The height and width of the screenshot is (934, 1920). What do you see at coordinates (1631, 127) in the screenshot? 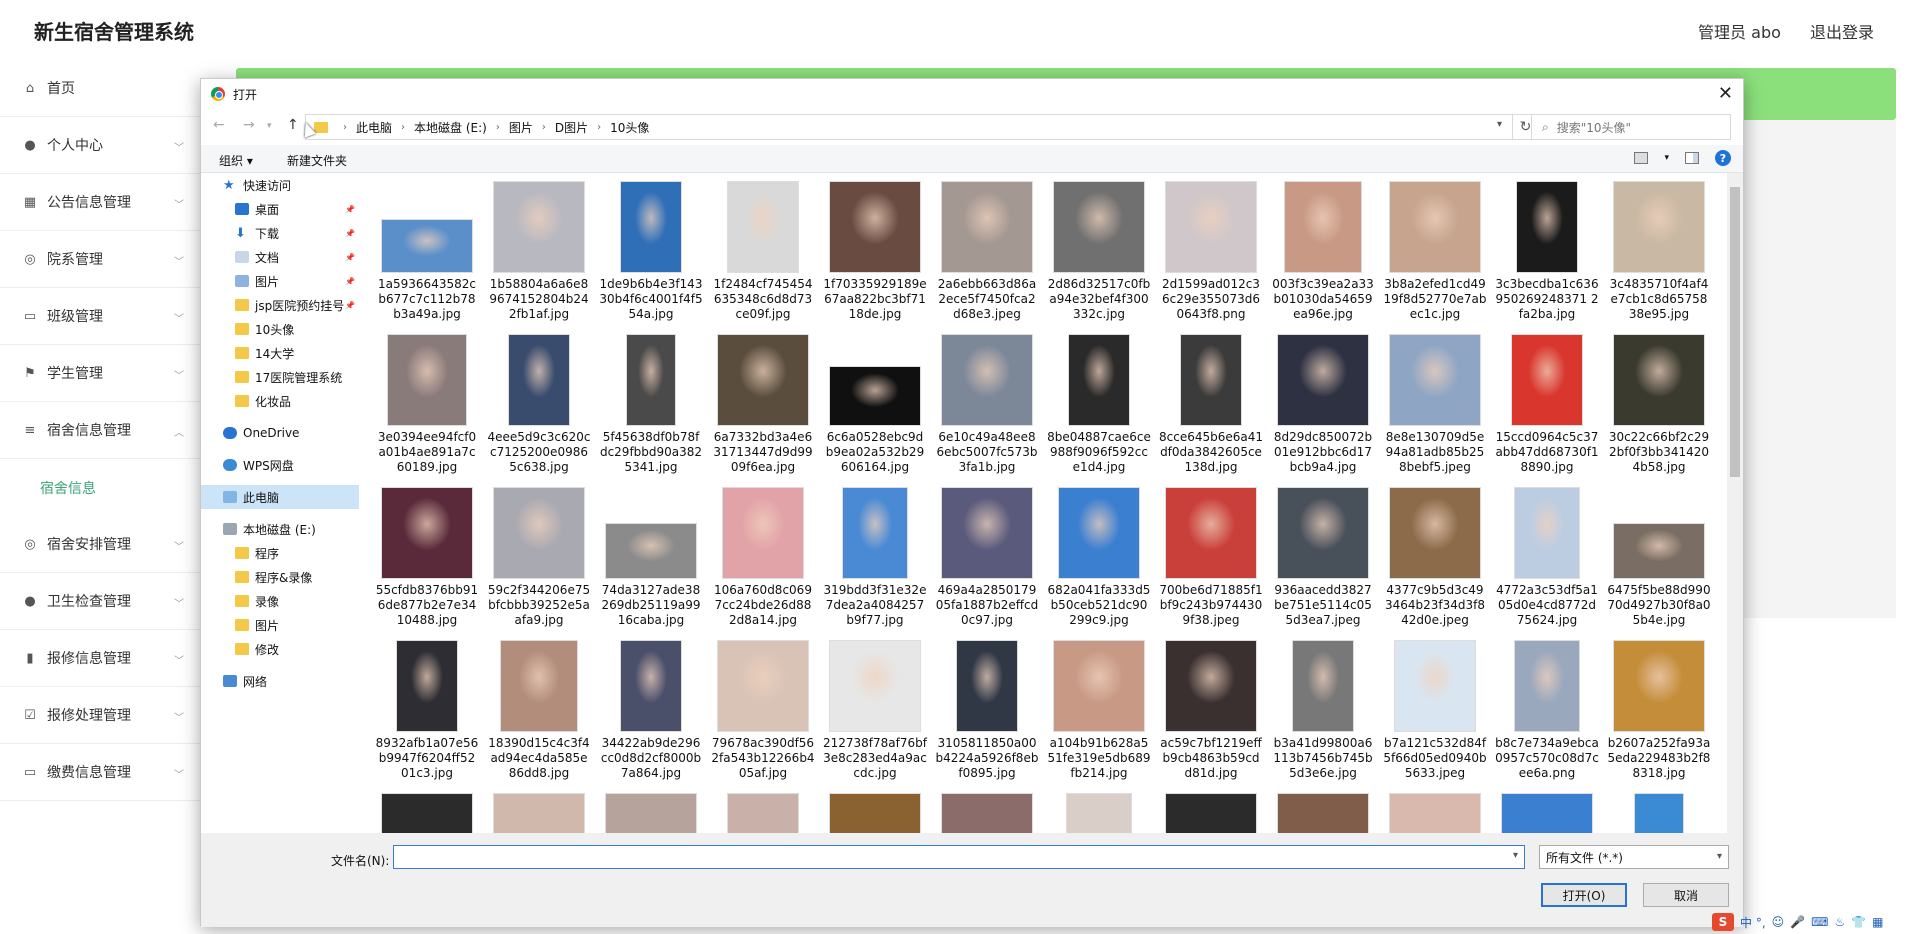
I see `search-input: ⌕ 搜索"10头像"` at bounding box center [1631, 127].